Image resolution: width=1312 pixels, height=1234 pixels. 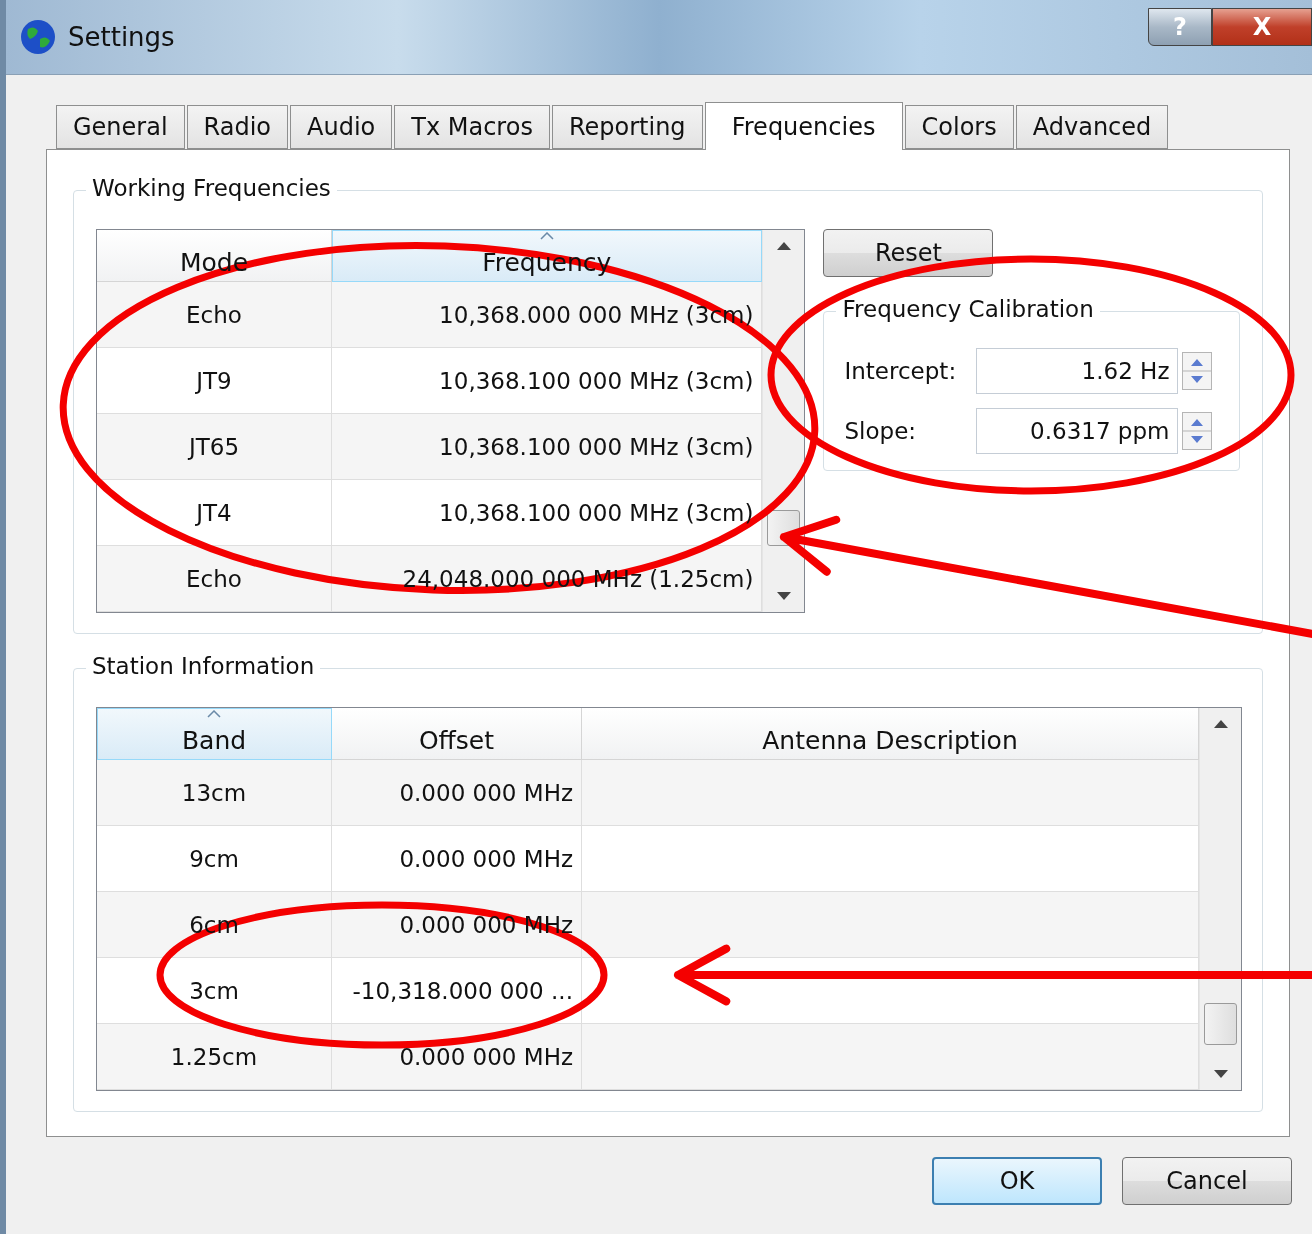 What do you see at coordinates (1077, 431) in the screenshot?
I see `spin-field: 0.6317 ppm` at bounding box center [1077, 431].